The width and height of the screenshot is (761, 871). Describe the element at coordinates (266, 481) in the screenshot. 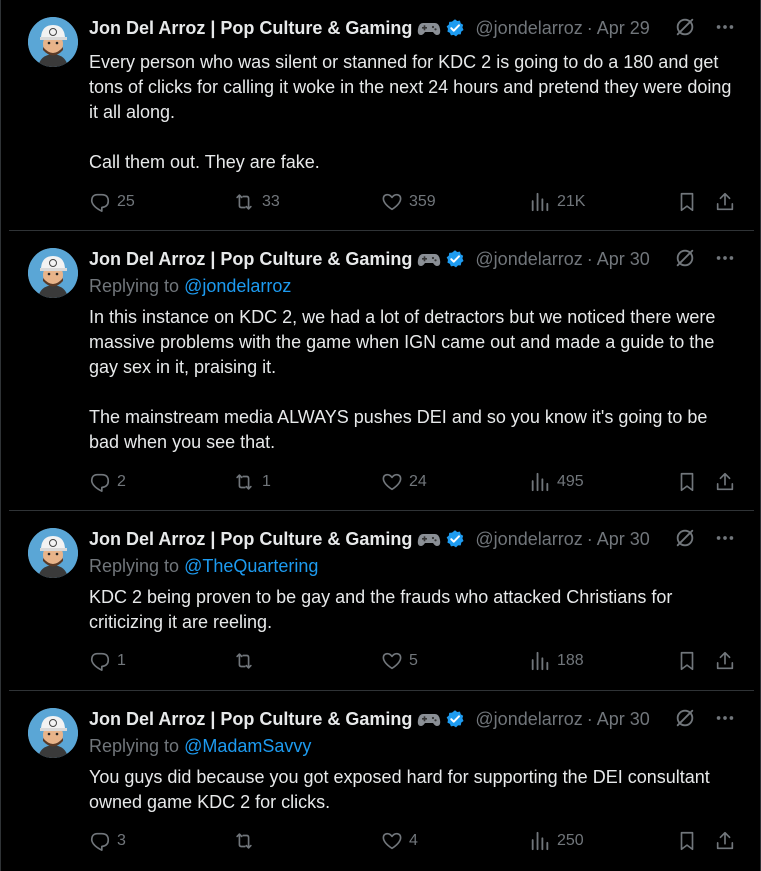

I see `repost-count: 1` at that location.